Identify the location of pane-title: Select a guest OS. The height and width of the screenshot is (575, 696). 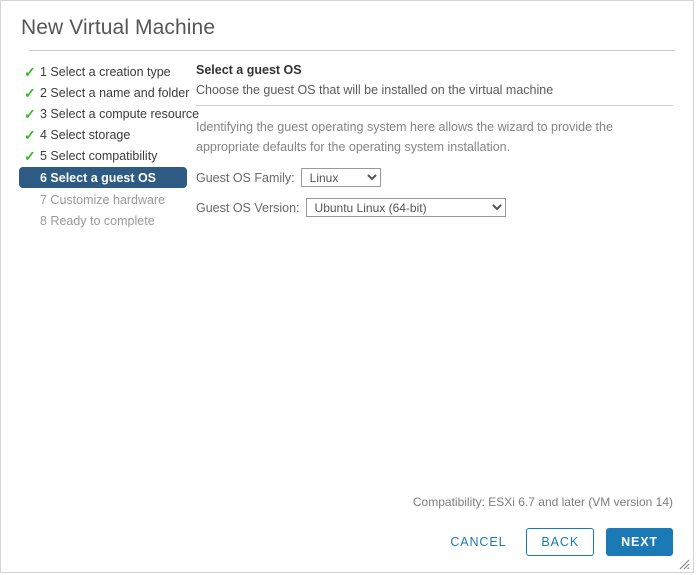
(249, 70).